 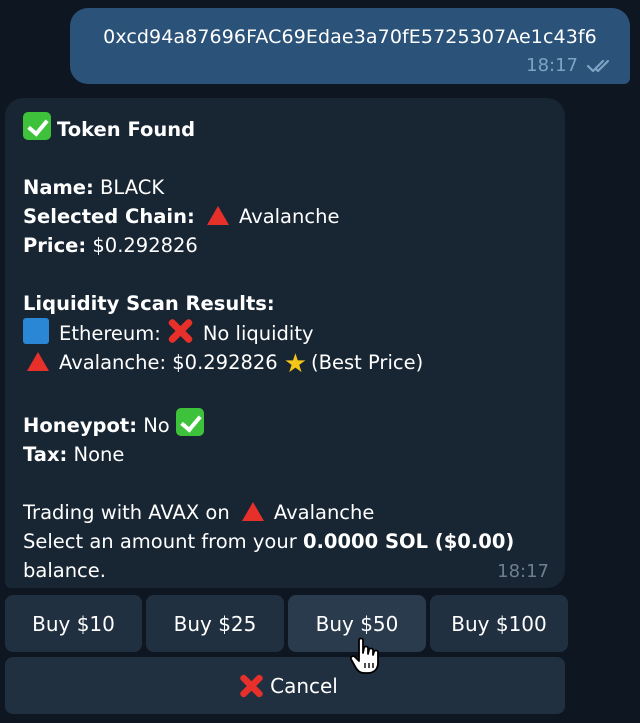 I want to click on chain-value: Avalanche, so click(x=289, y=216).